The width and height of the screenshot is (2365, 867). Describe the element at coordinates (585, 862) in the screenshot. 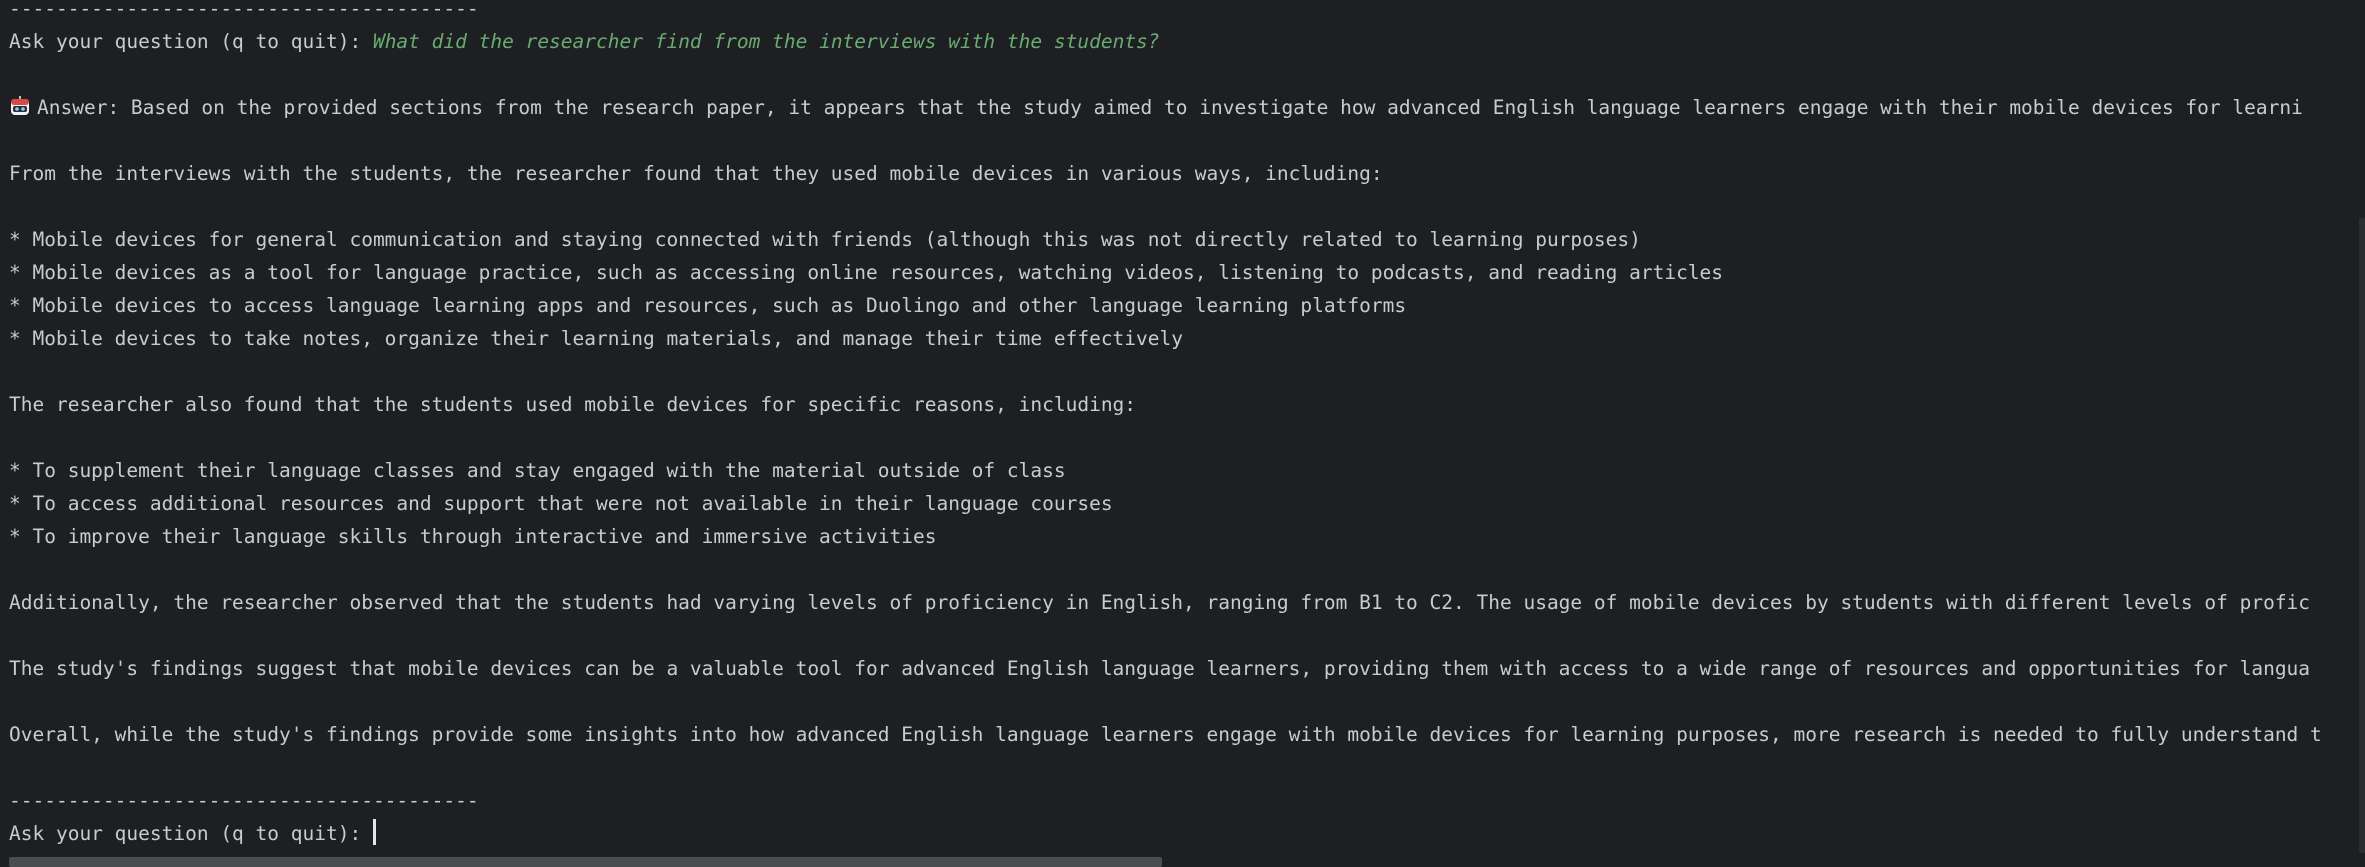

I see `horizontal-scrollbar-thumb` at that location.